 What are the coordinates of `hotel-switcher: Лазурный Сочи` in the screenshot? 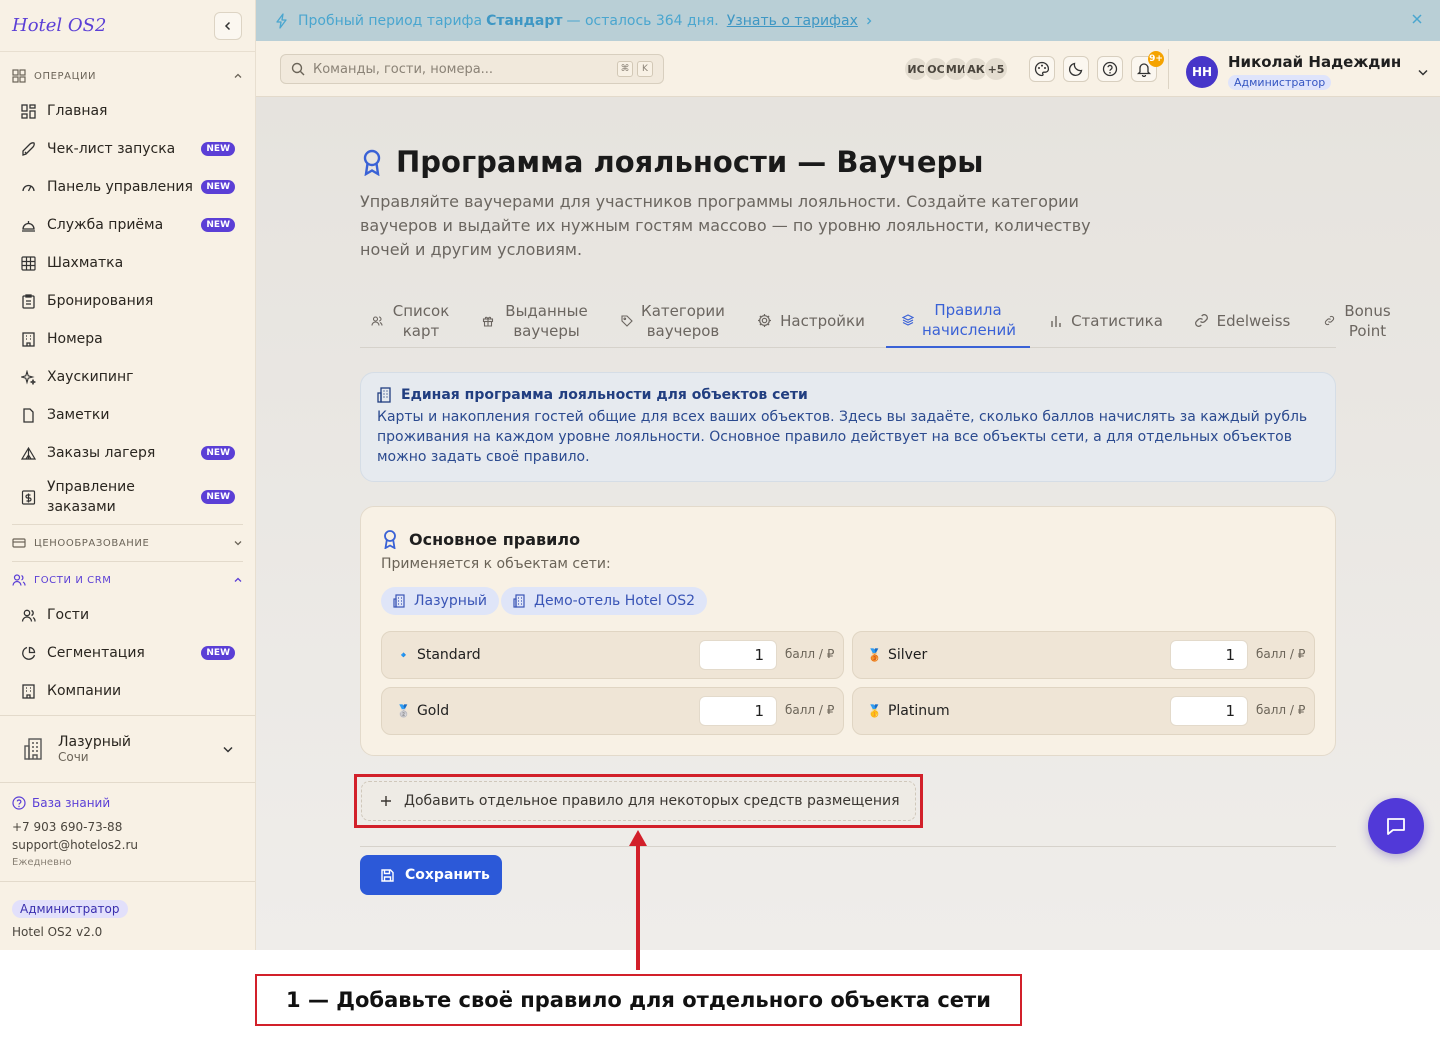 It's located at (127, 749).